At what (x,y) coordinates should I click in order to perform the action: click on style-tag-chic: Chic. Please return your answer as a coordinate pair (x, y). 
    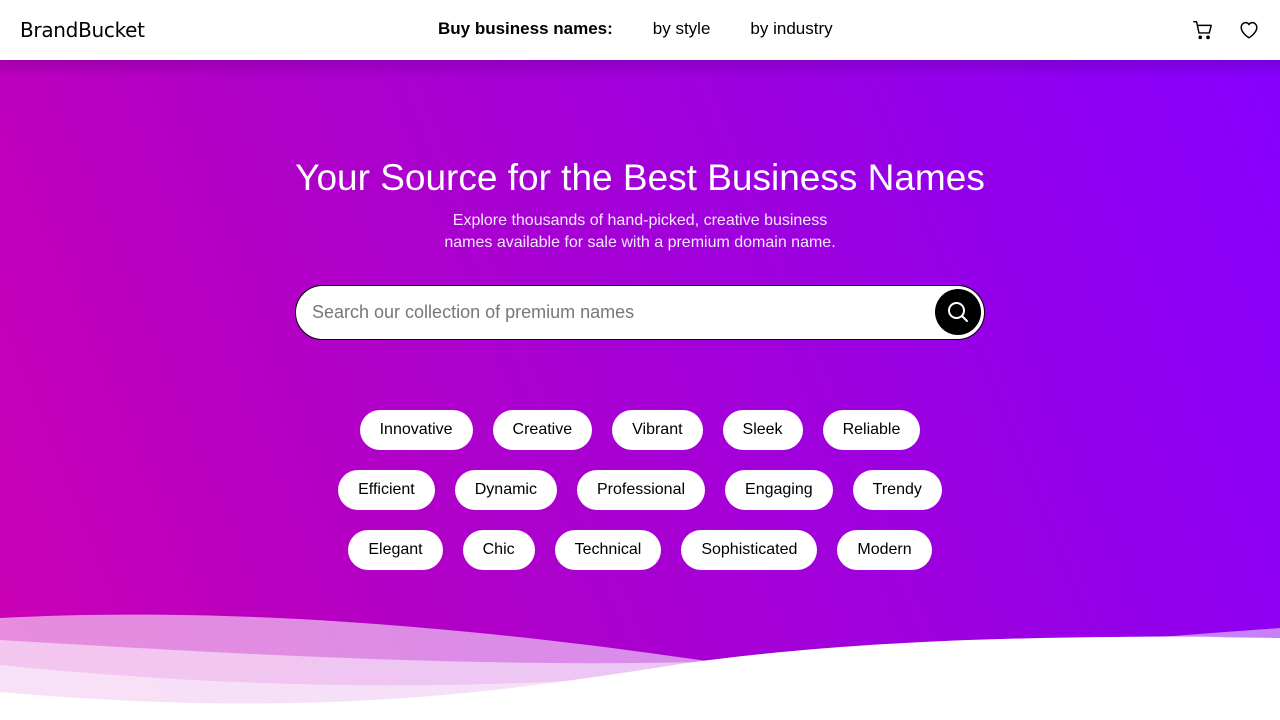
    Looking at the image, I should click on (498, 550).